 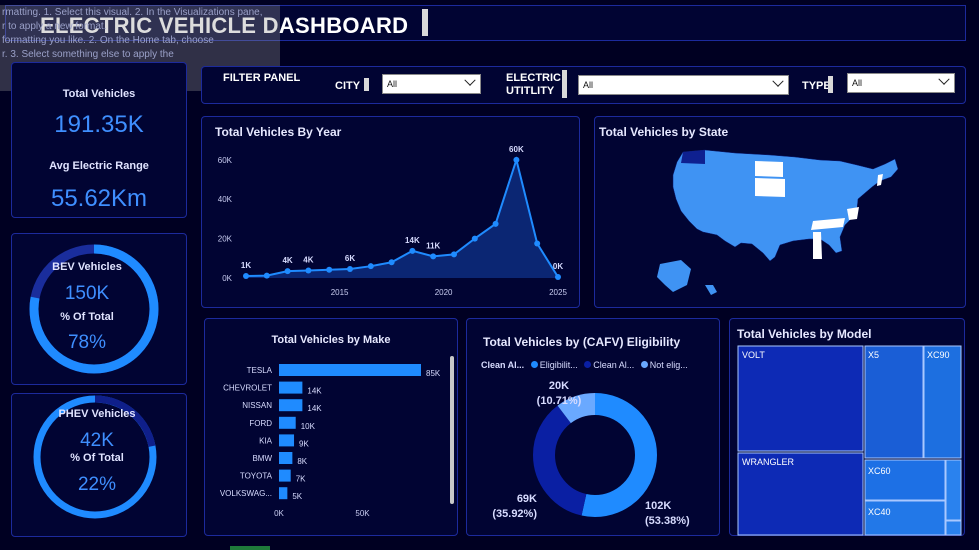 I want to click on cafv-donut: 102K (53.38%) 69K (35.92%) 20K (10.71%), so click(x=591, y=453).